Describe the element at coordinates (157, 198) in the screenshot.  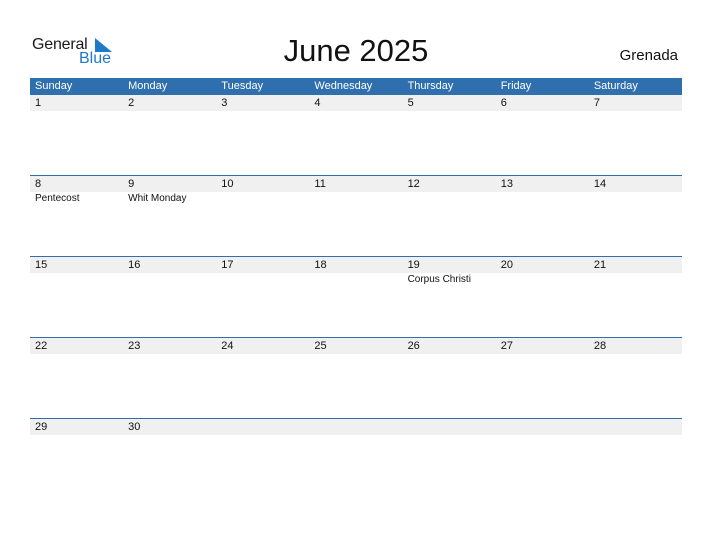
I see `holiday-label: Whit Monday` at that location.